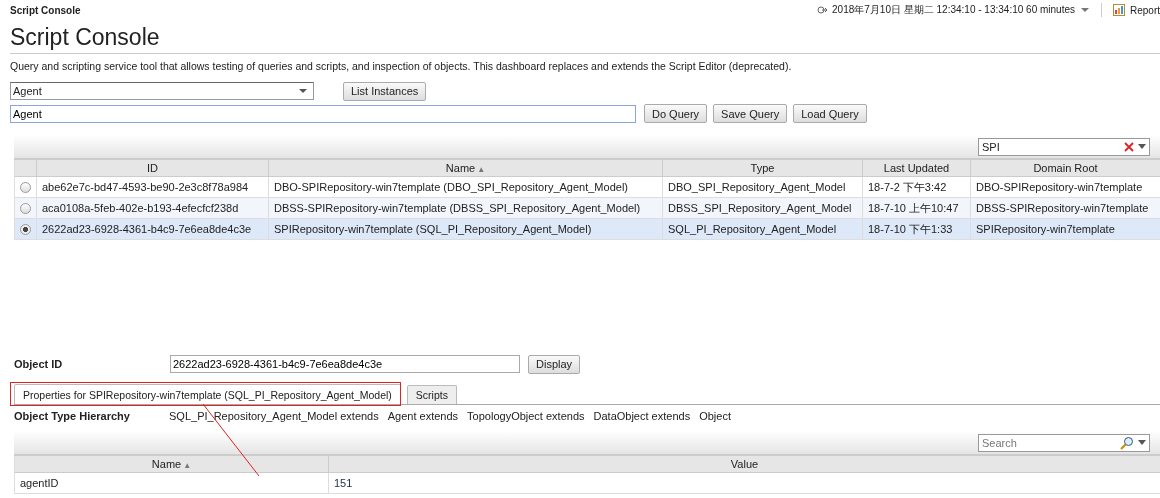 This screenshot has width=1160, height=498. I want to click on refresh-icon, so click(822, 10).